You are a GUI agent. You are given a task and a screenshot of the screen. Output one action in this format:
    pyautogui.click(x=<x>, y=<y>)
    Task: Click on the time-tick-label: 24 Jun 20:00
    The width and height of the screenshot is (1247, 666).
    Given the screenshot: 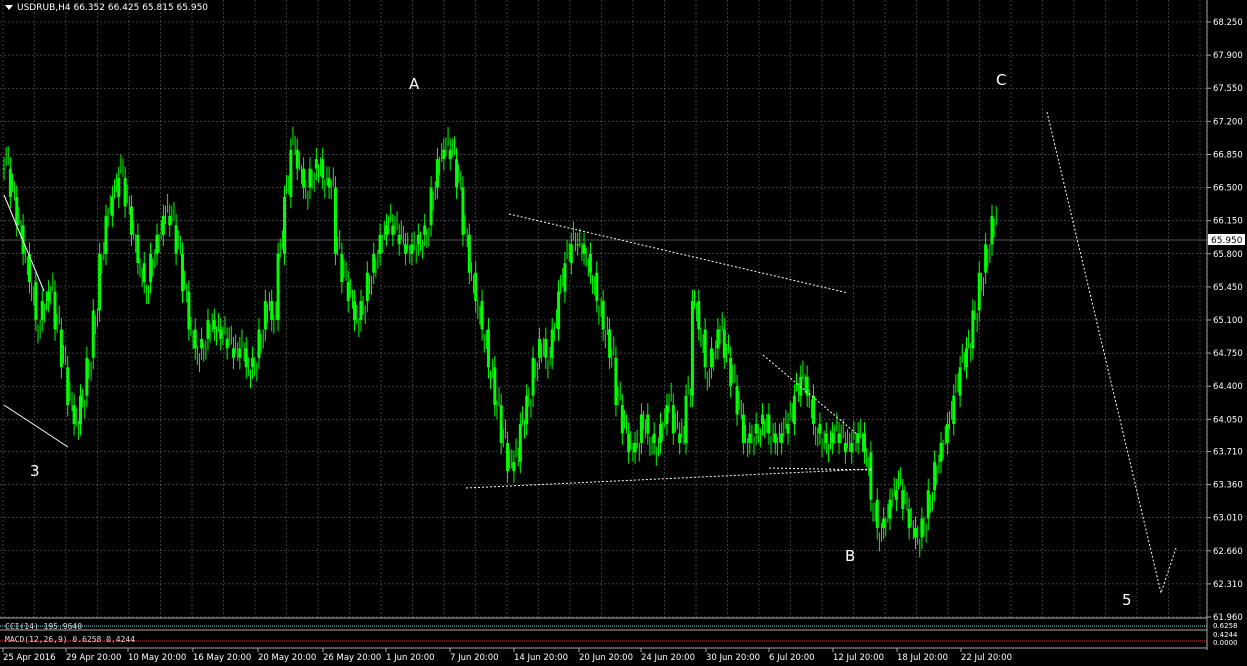 What is the action you would take?
    pyautogui.click(x=668, y=658)
    